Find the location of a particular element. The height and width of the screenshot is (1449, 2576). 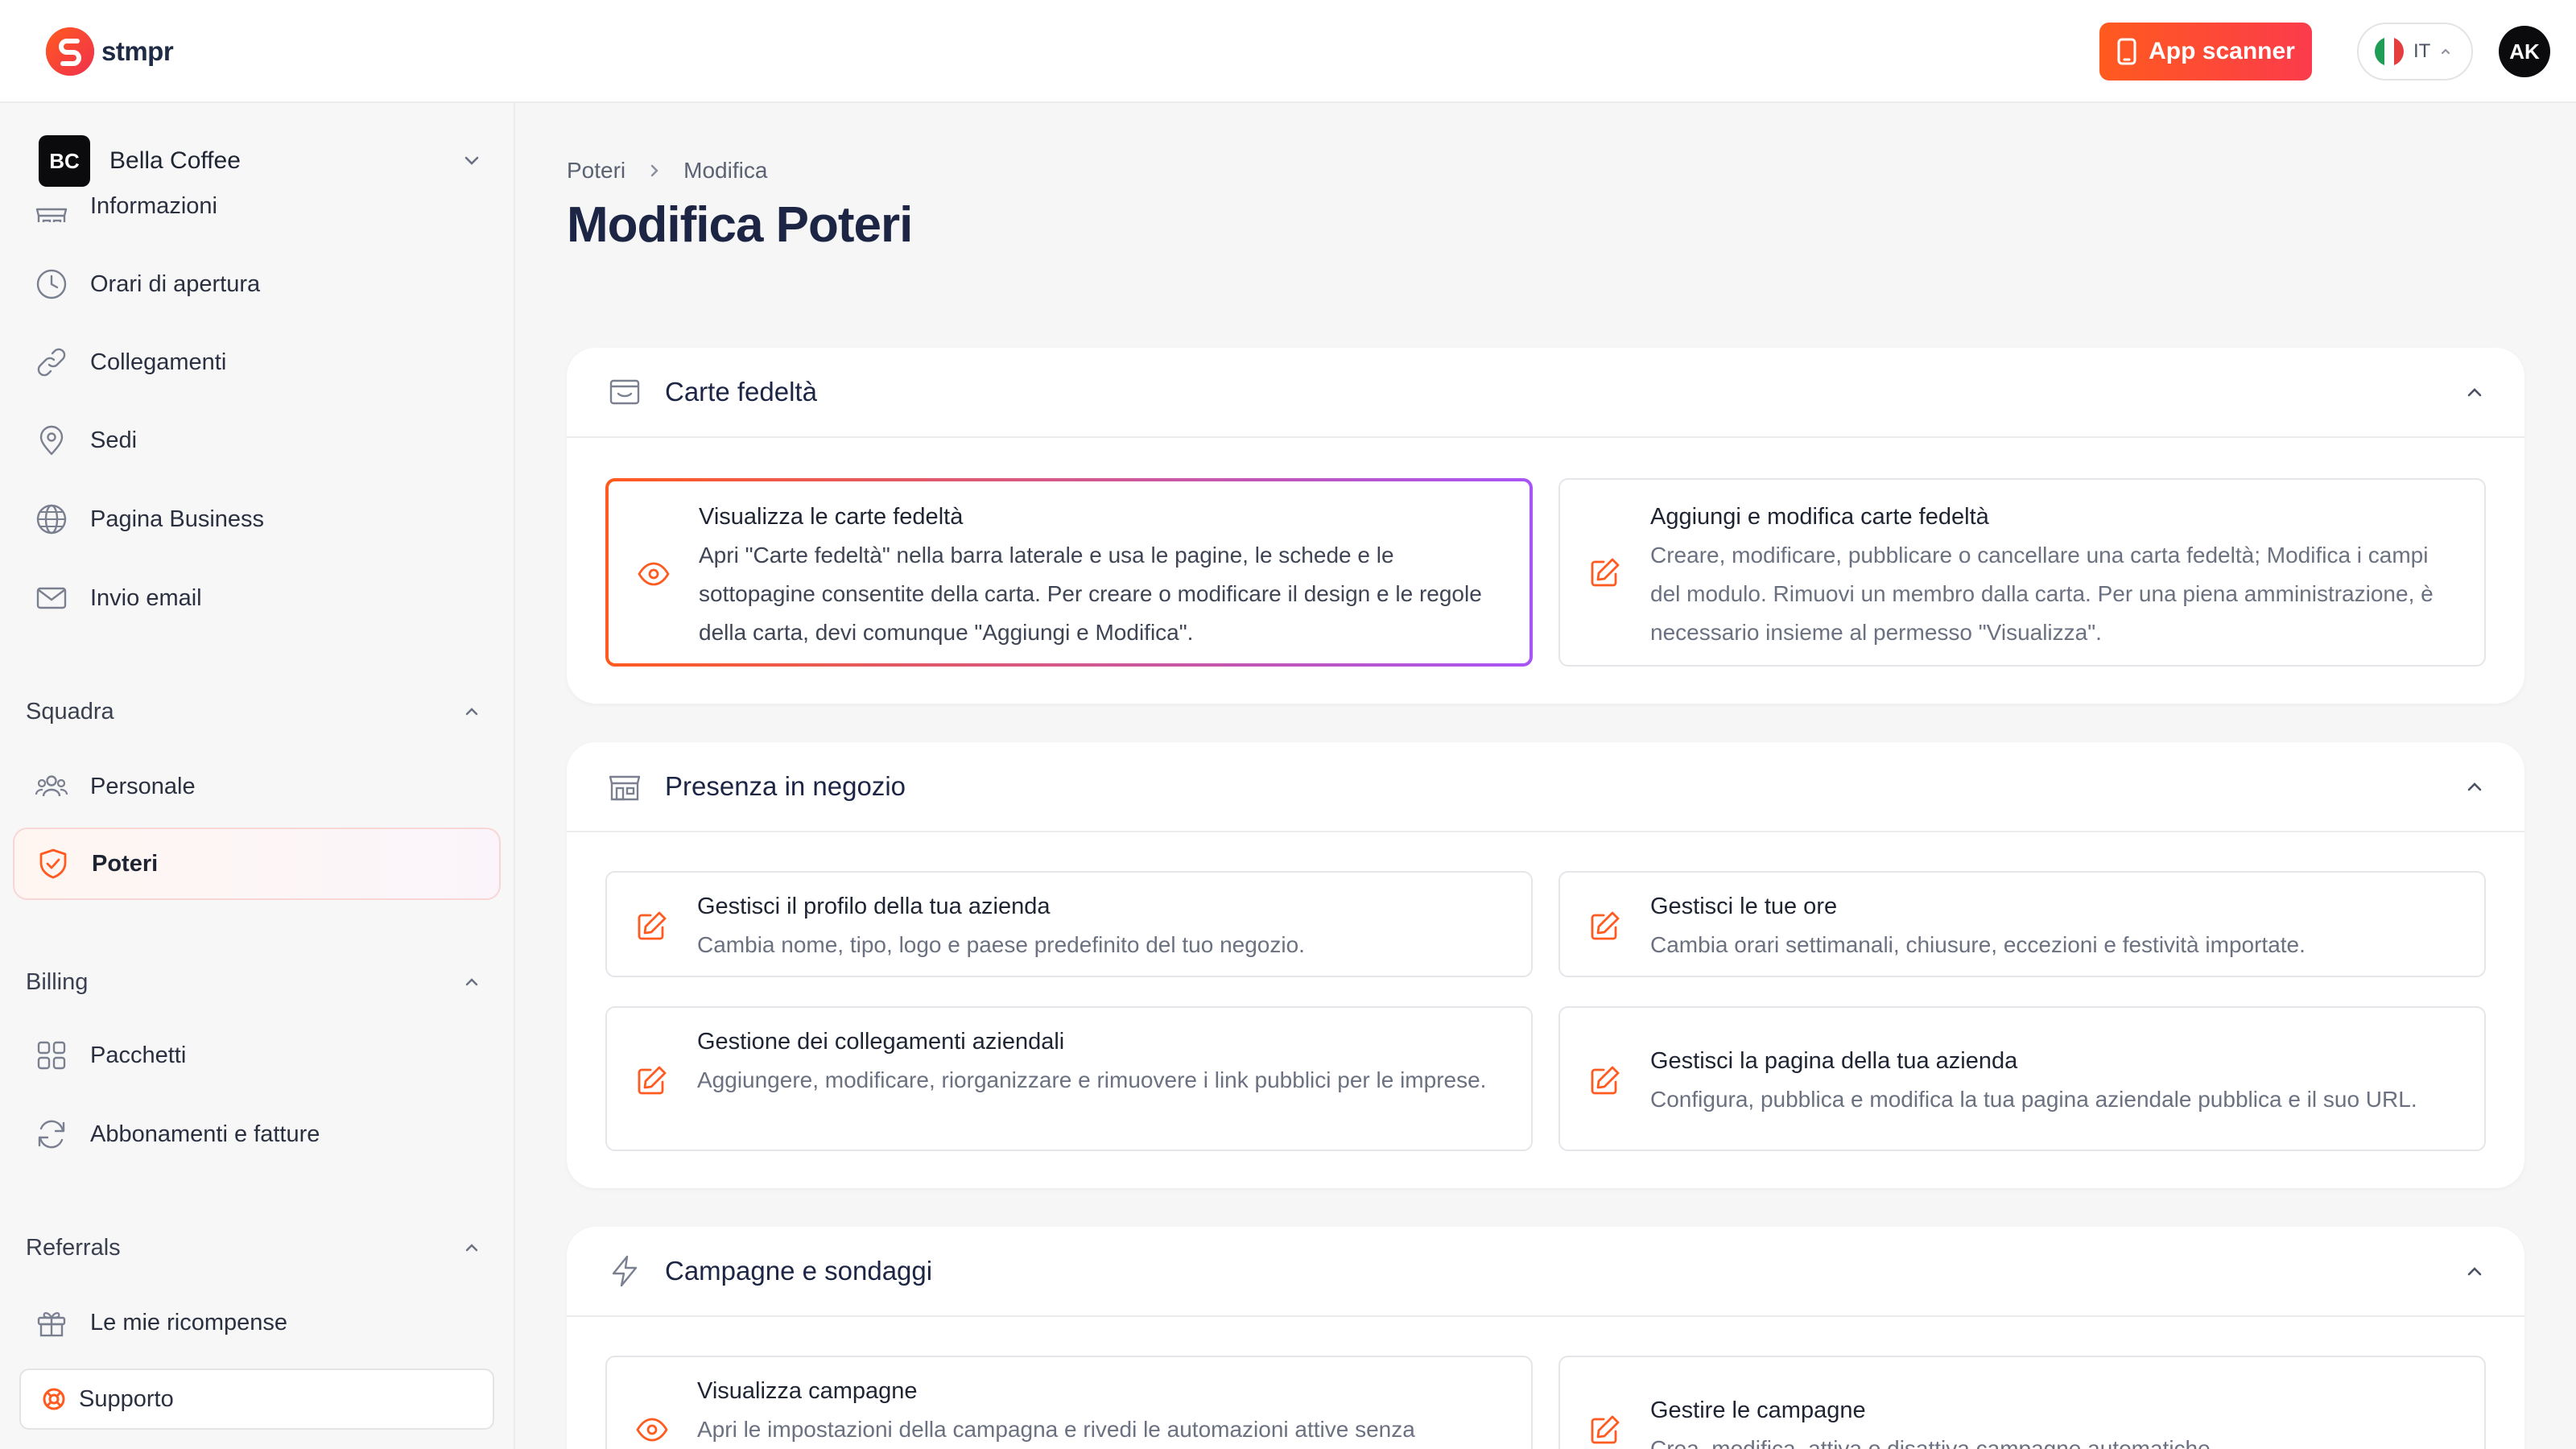

sidebar-item-label: Invio email is located at coordinates (146, 597).